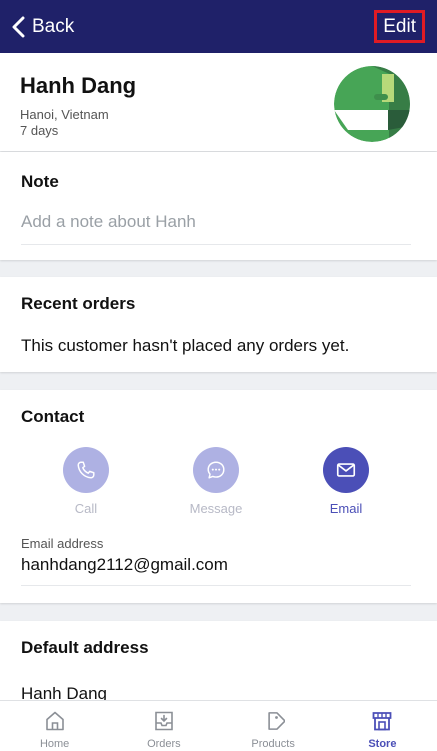  I want to click on message-circle, so click(216, 470).